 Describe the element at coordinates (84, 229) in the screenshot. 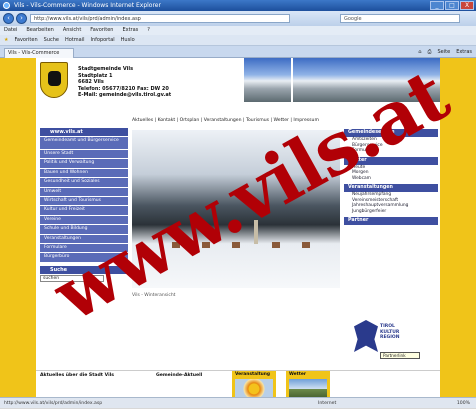

I see `sidebar-item: Schule und Bildung` at that location.